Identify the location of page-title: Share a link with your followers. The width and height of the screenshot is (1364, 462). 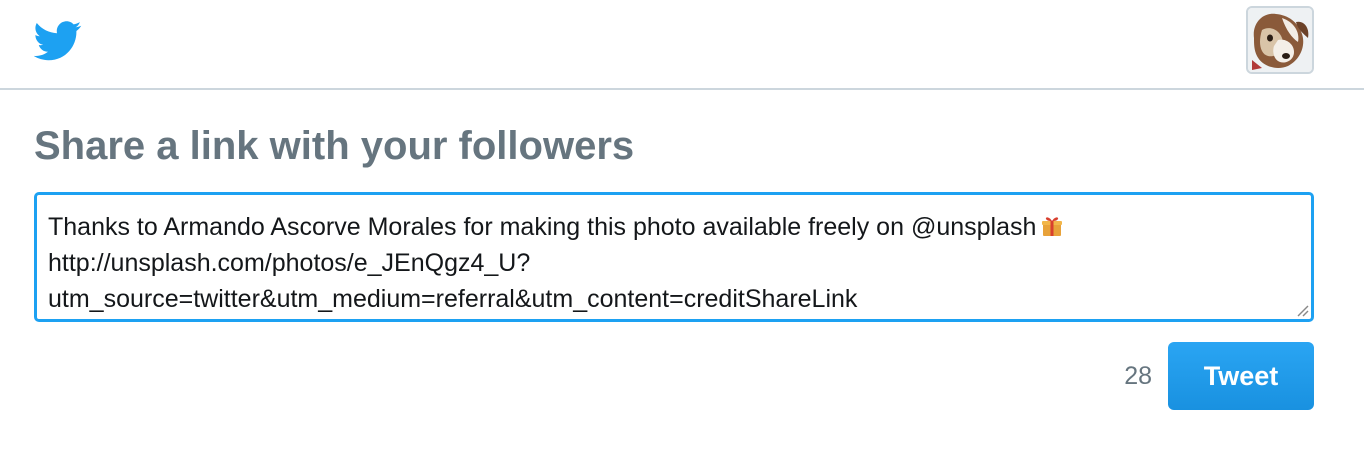
(334, 146).